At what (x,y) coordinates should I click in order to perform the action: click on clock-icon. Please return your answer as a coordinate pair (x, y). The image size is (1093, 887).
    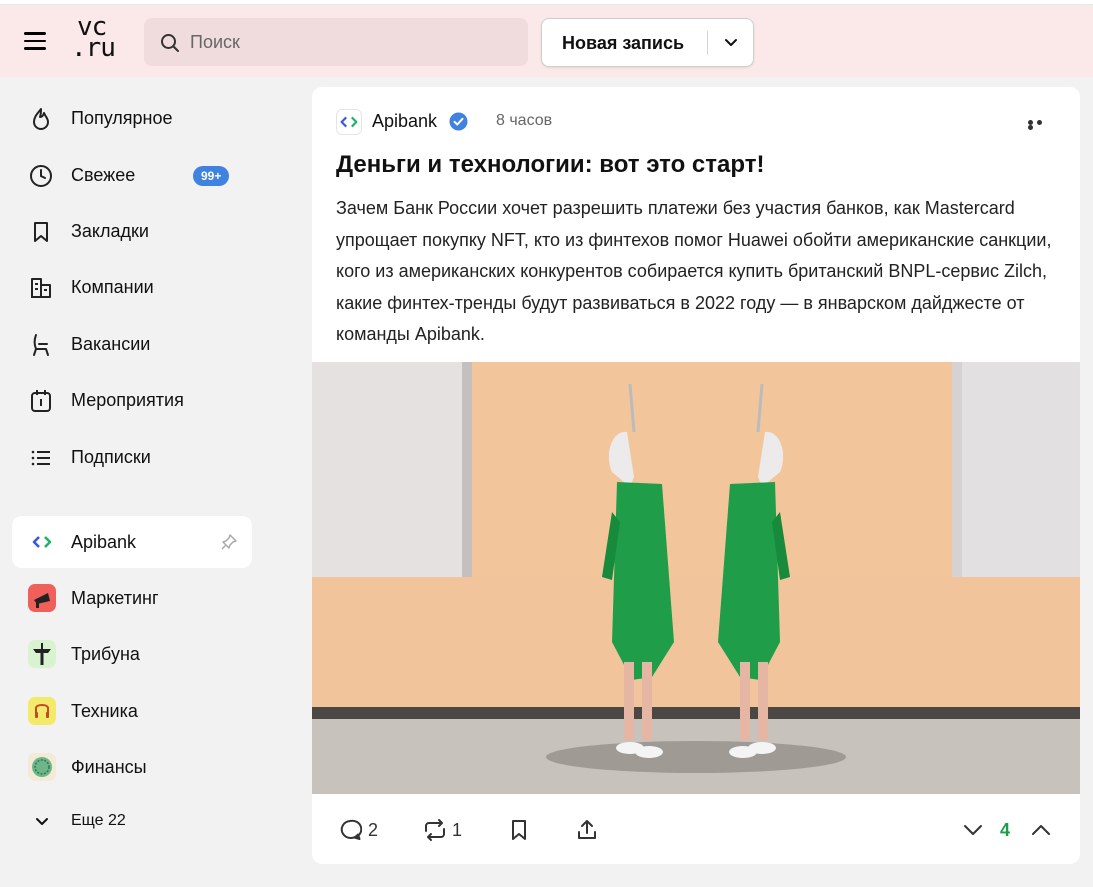
    Looking at the image, I should click on (41, 176).